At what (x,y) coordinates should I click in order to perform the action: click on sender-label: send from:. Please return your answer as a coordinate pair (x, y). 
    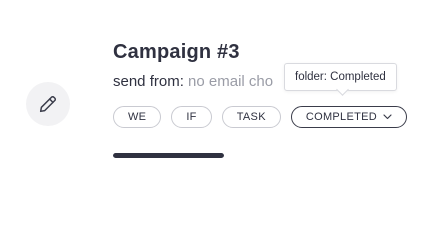
    Looking at the image, I should click on (148, 81).